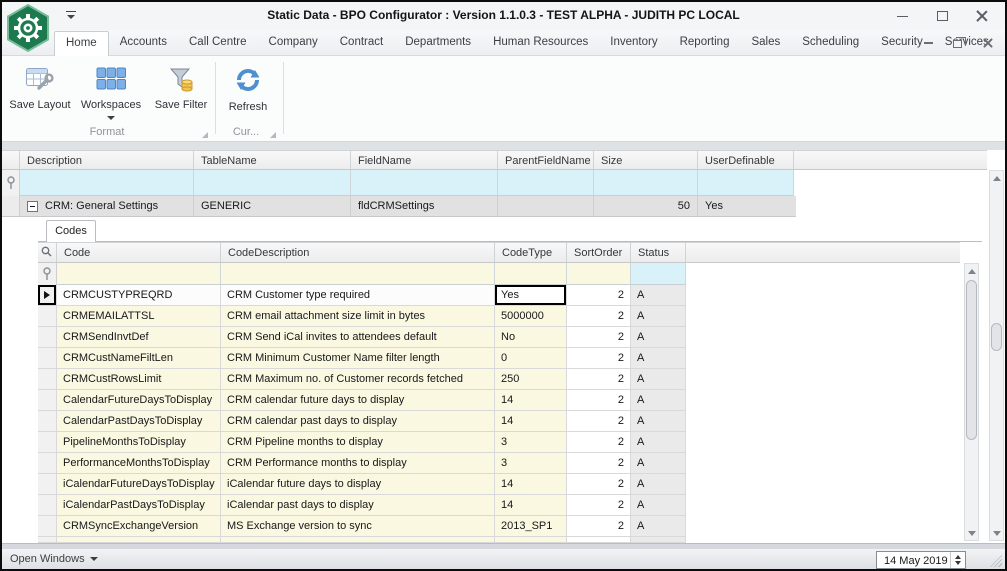 This screenshot has width=1007, height=571. Describe the element at coordinates (107, 183) in the screenshot. I see `filter-cell-description` at that location.